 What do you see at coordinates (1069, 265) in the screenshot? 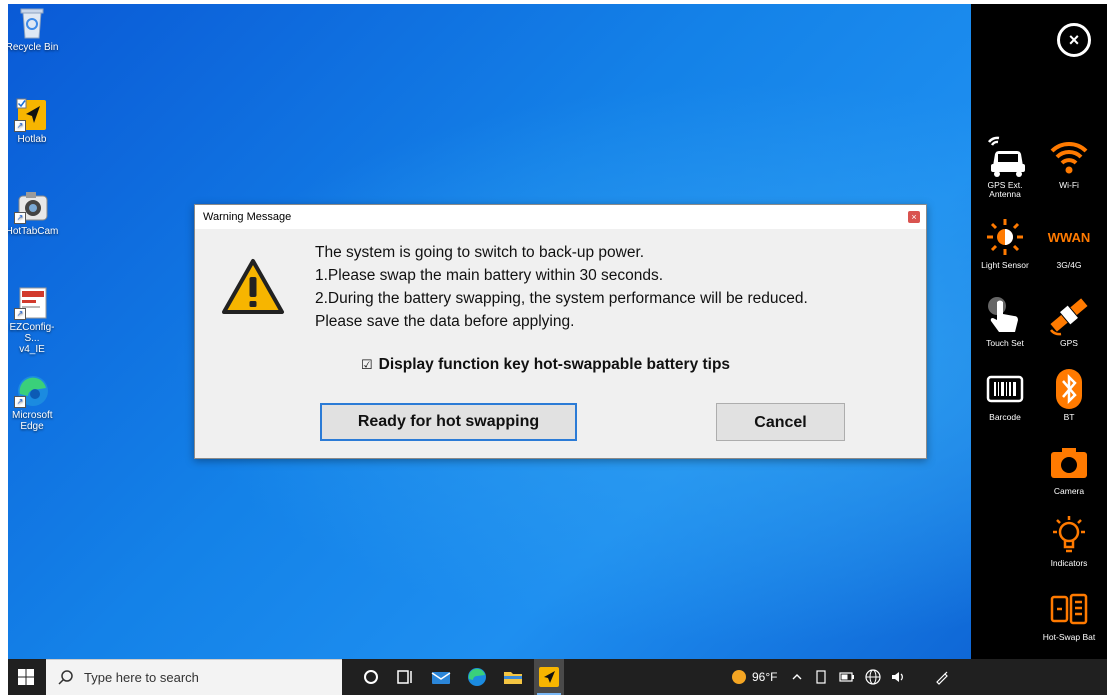
I see `panel-item-label: 3G/4G` at bounding box center [1069, 265].